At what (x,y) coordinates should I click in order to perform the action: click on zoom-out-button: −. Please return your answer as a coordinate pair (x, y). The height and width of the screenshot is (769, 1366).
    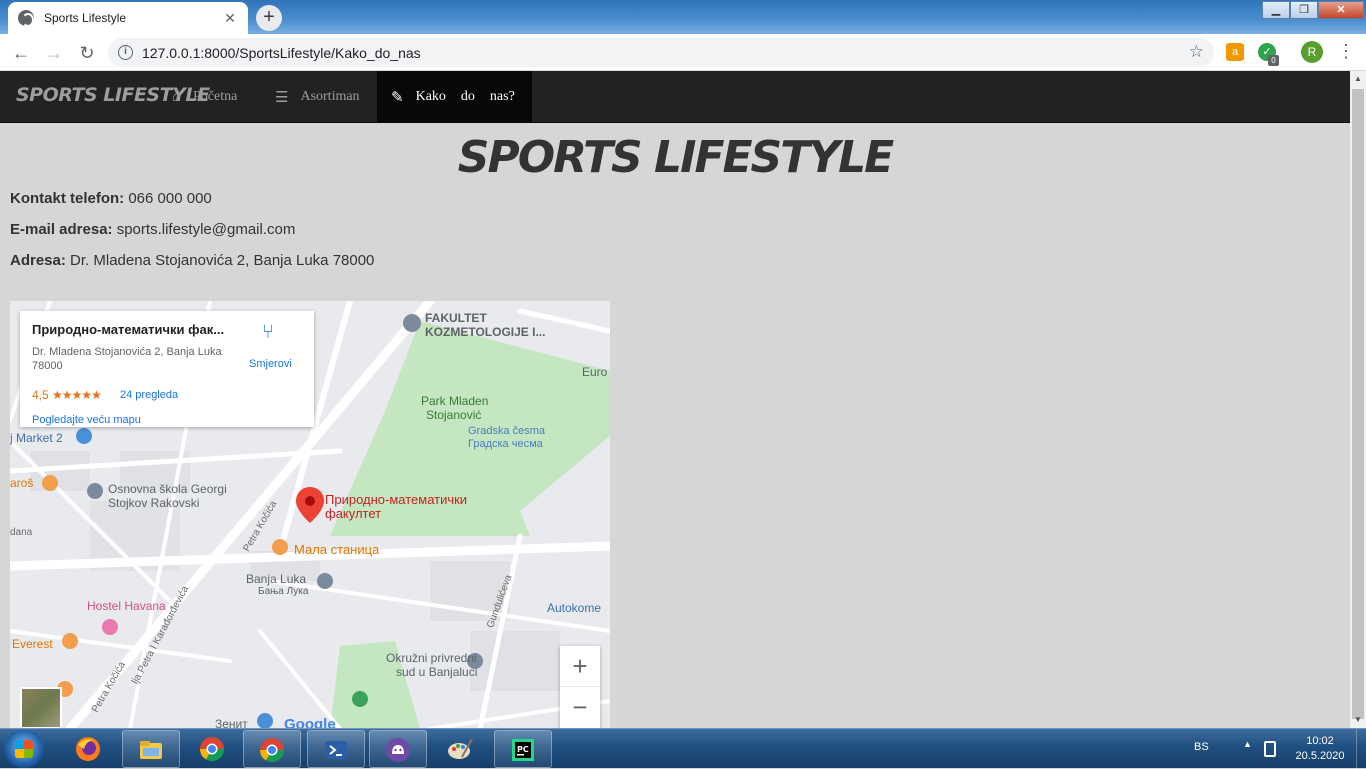
    Looking at the image, I should click on (580, 707).